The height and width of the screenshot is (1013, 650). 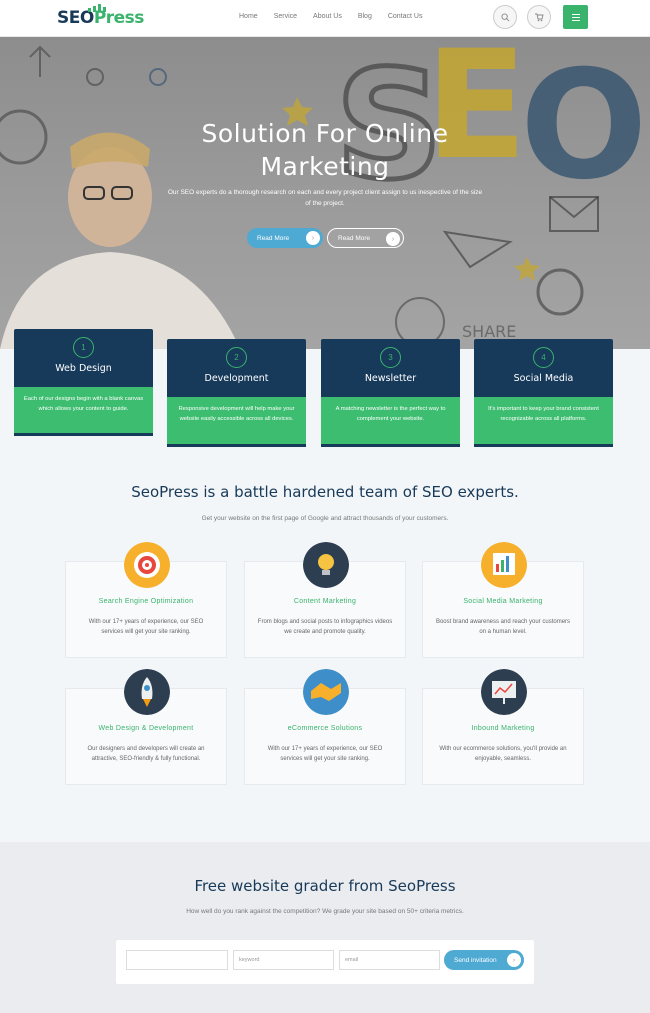 What do you see at coordinates (575, 14) in the screenshot?
I see `hamburger-icon` at bounding box center [575, 14].